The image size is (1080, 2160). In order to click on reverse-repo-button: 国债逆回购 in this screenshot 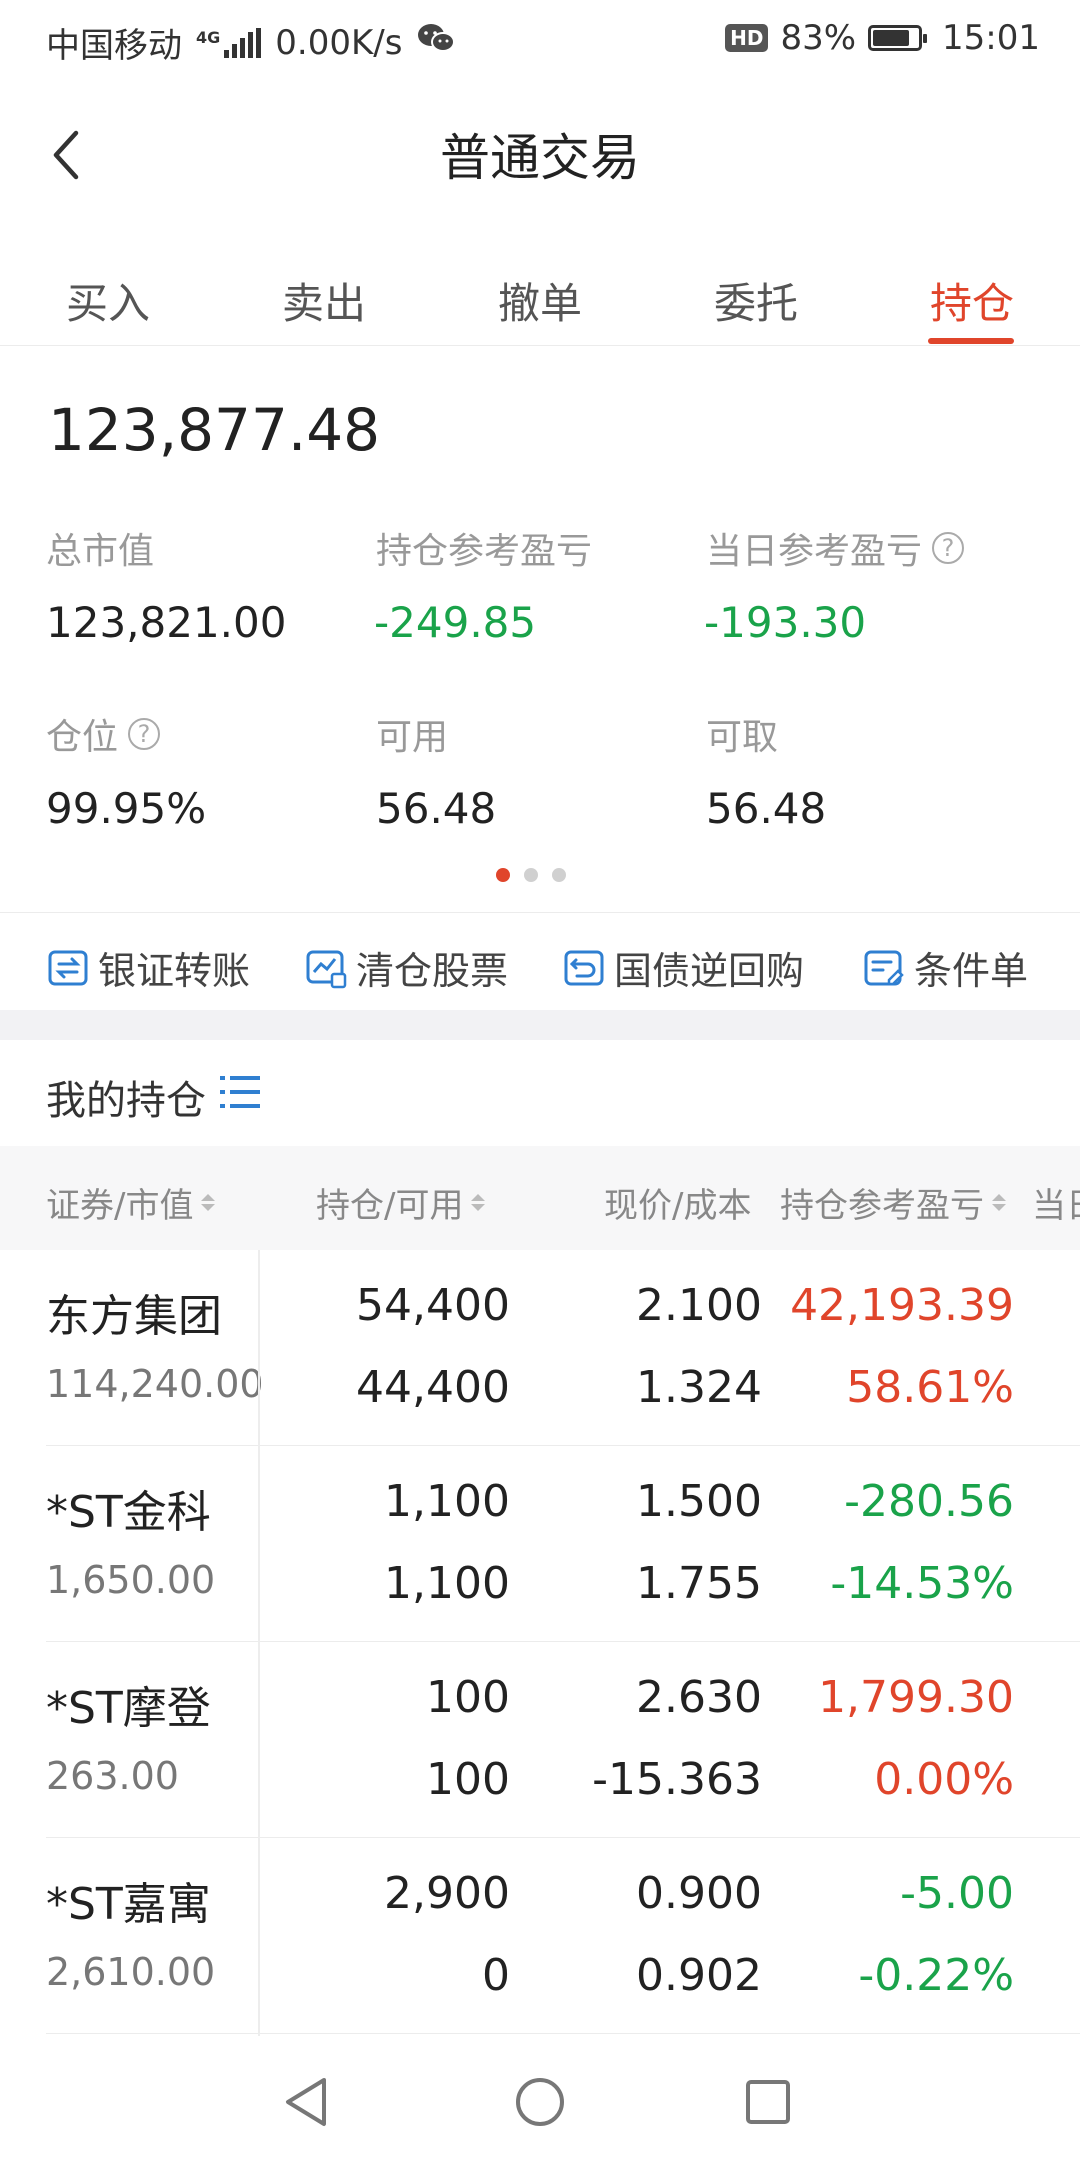, I will do `click(683, 967)`.